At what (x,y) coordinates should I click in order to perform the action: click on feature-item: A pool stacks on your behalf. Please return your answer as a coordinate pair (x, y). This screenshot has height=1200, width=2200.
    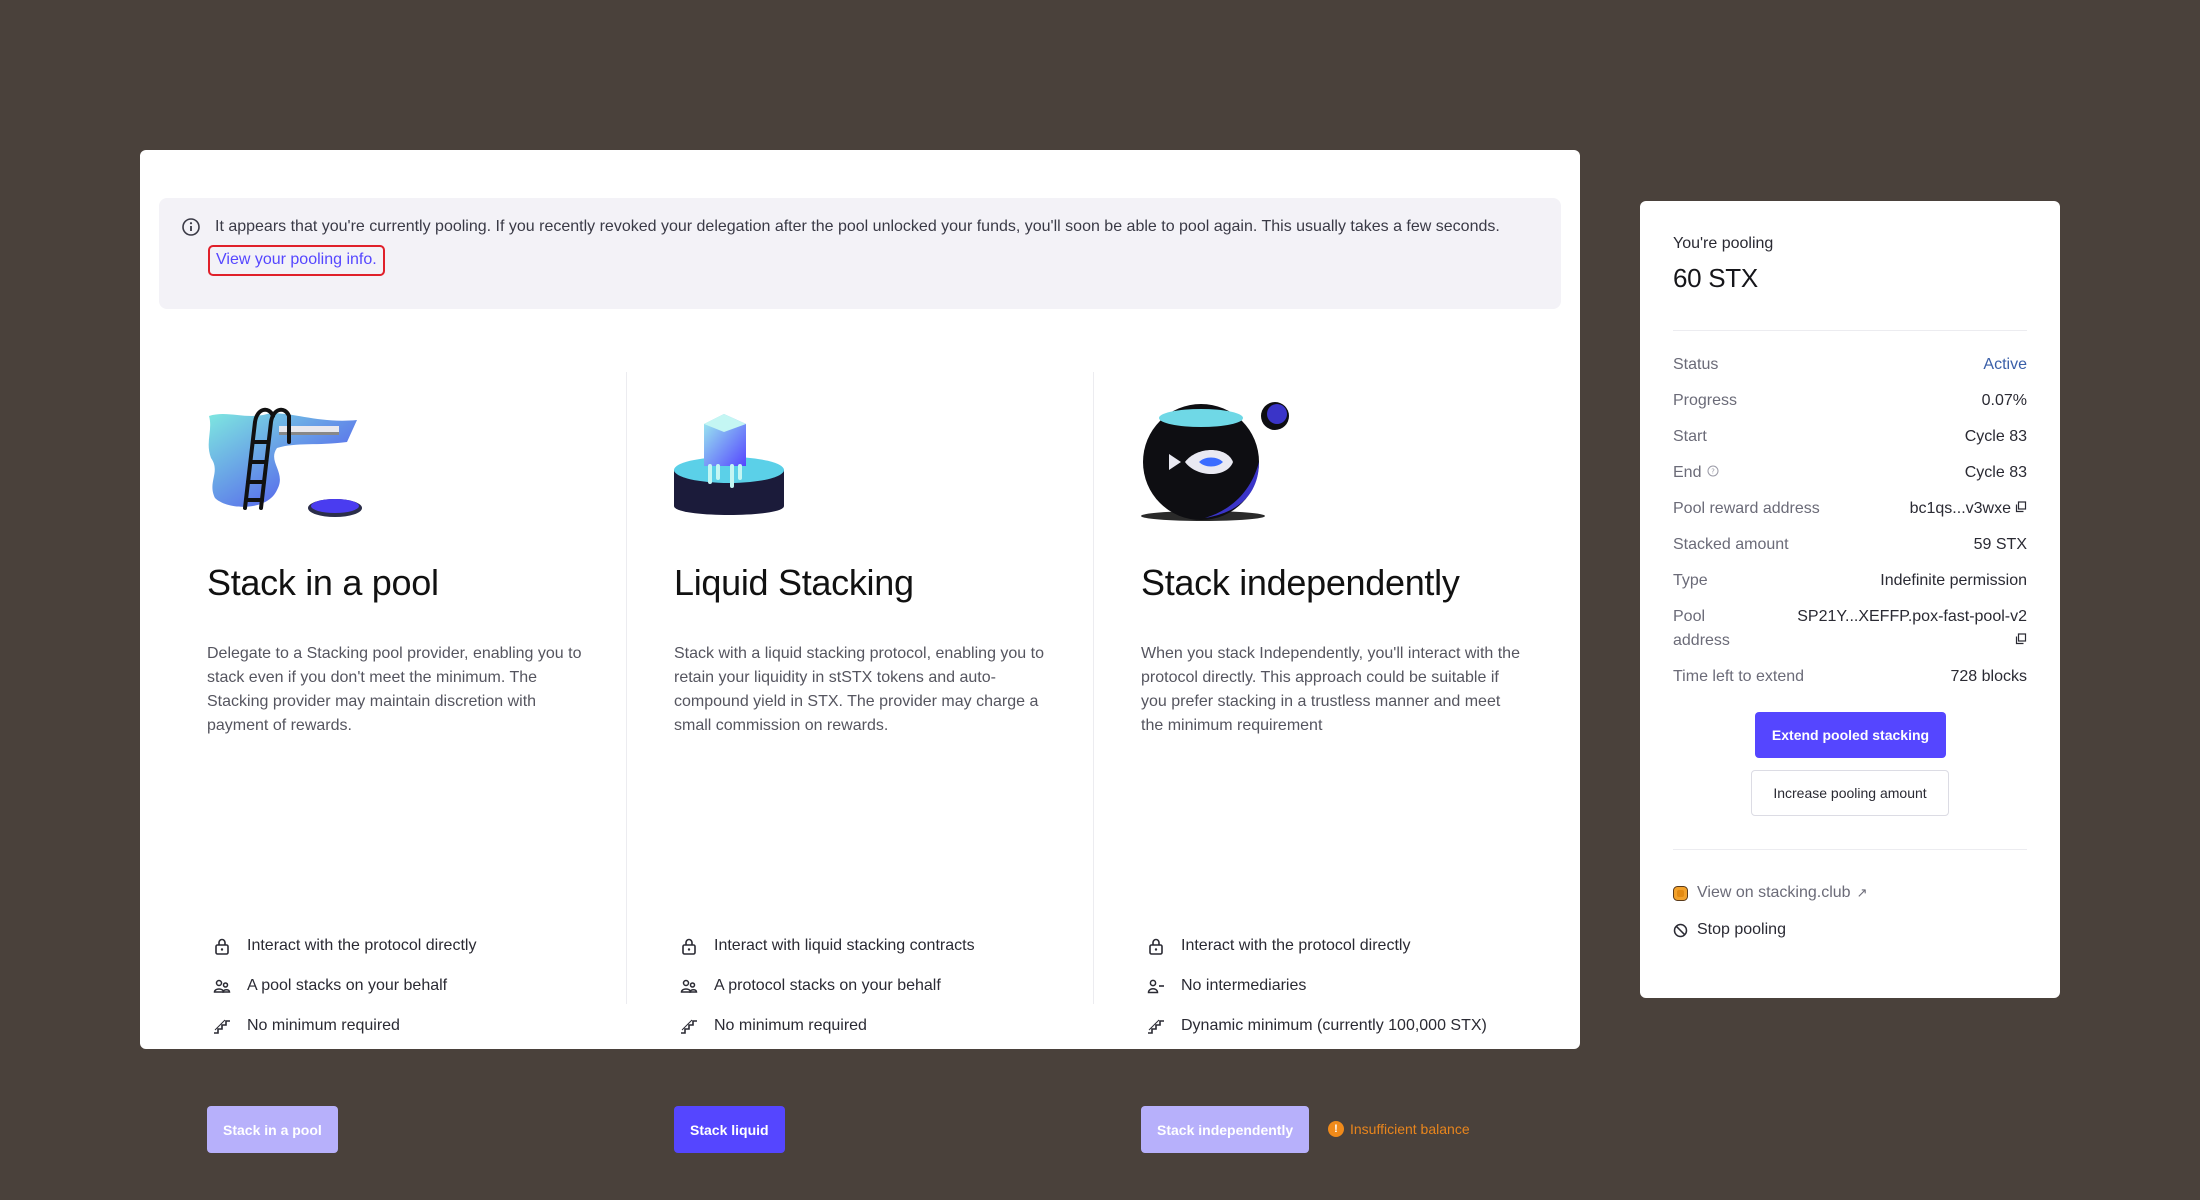
    Looking at the image, I should click on (341, 994).